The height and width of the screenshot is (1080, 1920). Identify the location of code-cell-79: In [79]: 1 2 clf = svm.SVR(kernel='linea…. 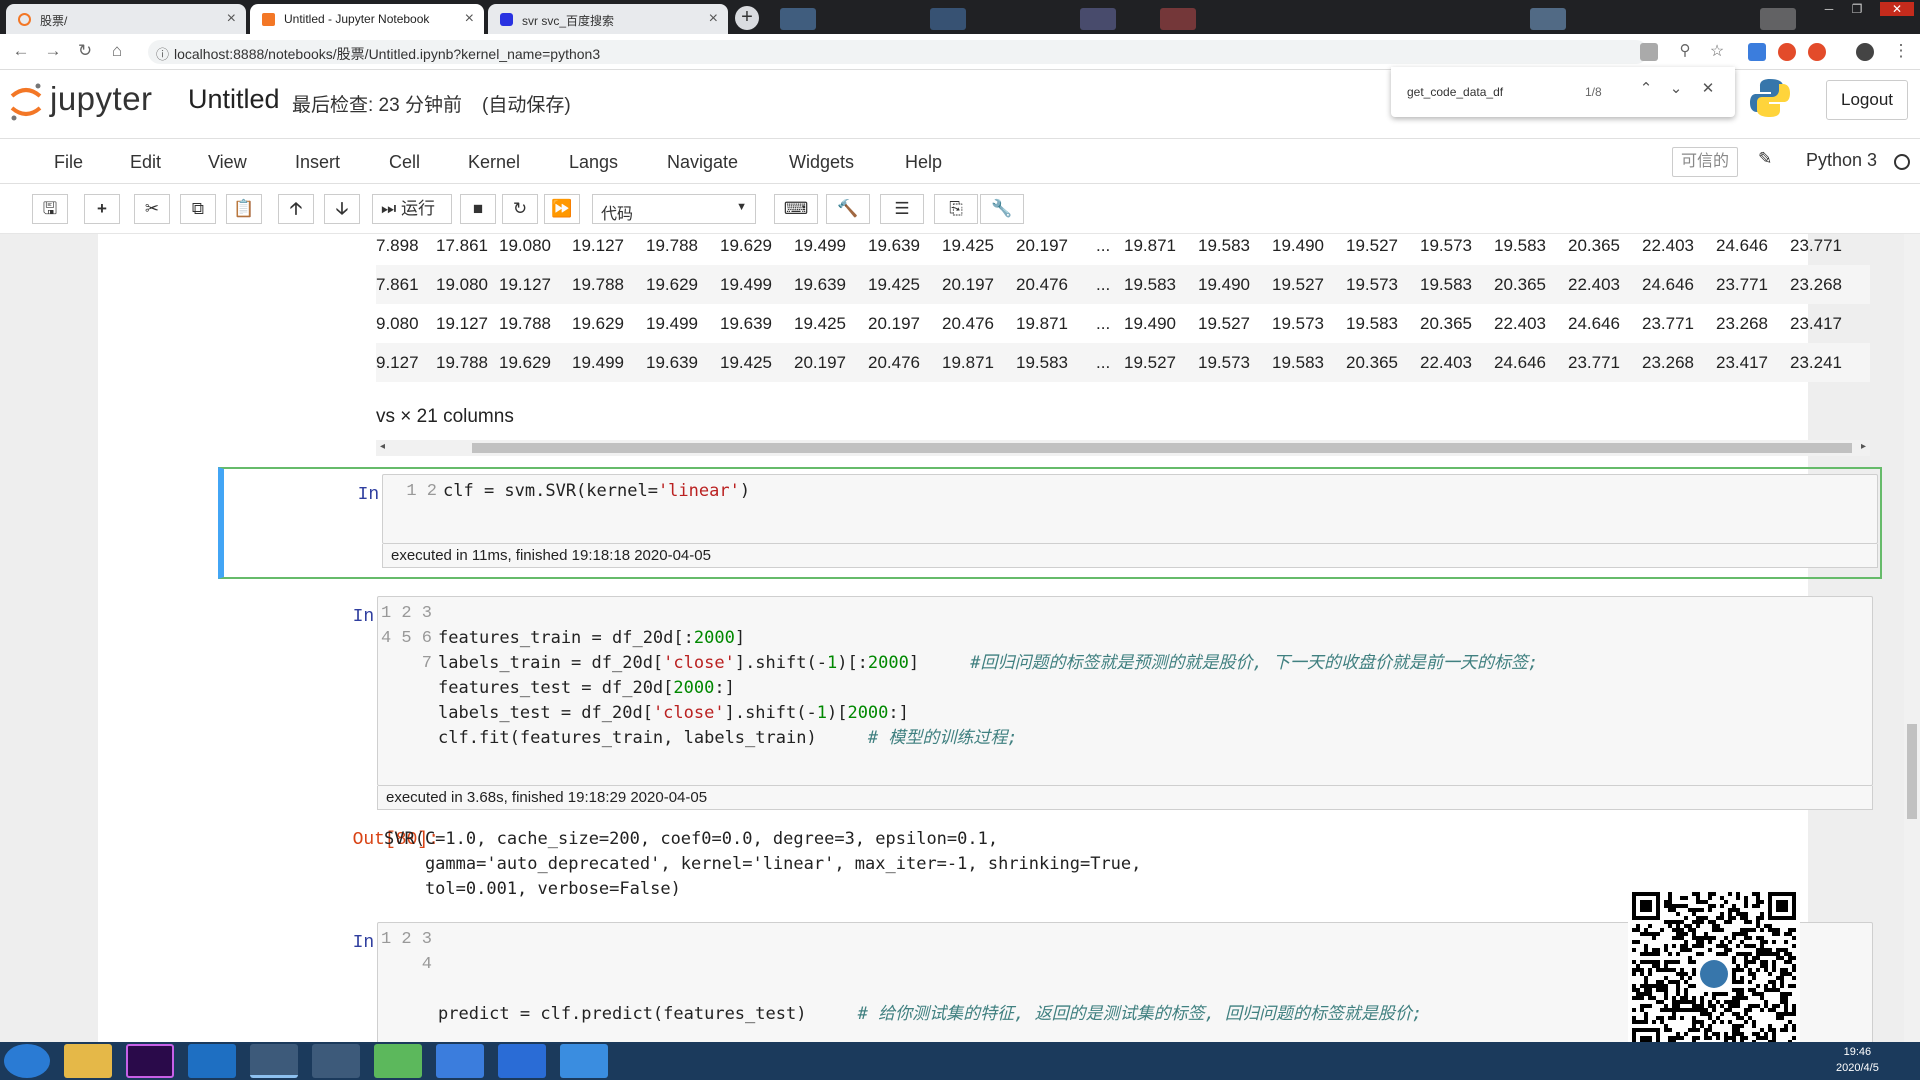
(1050, 523).